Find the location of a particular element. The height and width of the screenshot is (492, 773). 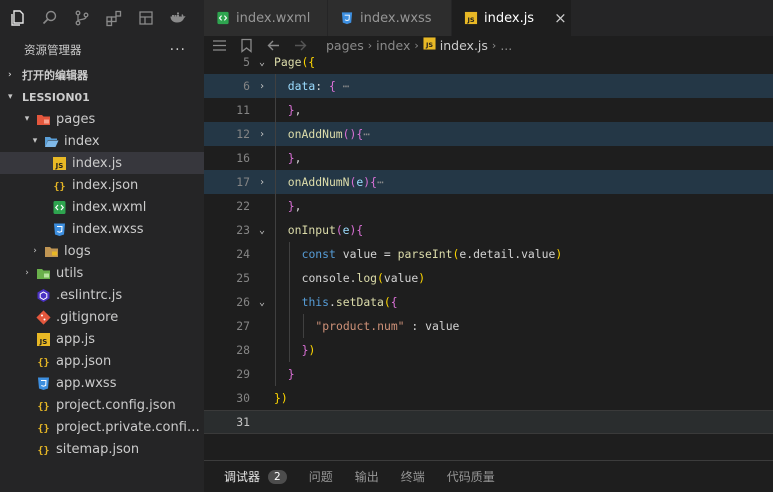

code-line: 23 ⌄ onInput(e){ is located at coordinates (488, 230).